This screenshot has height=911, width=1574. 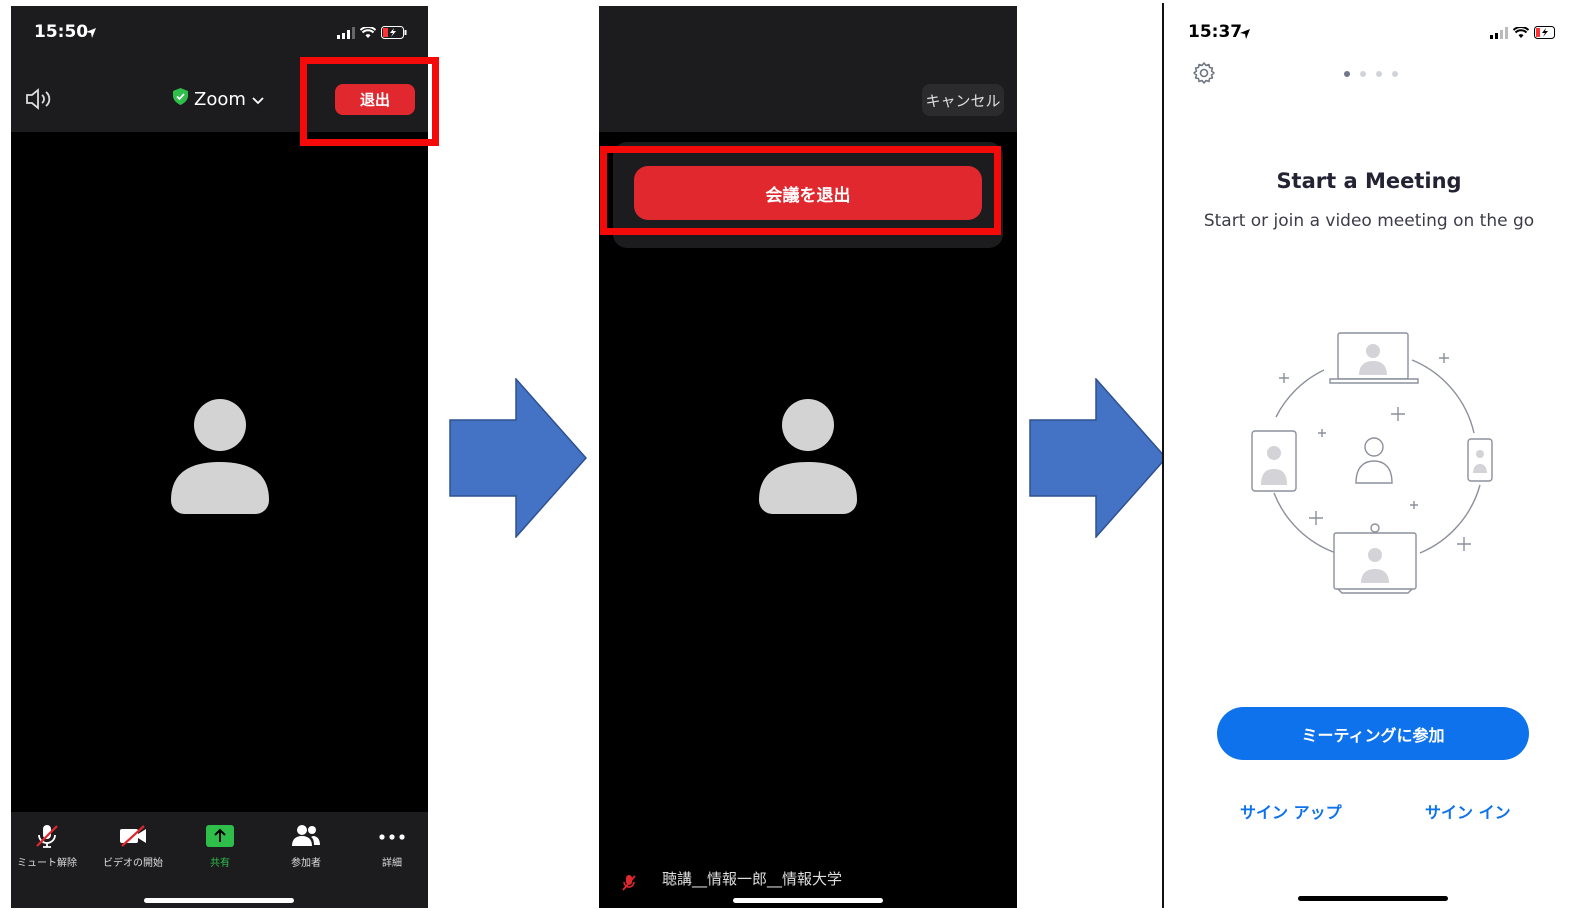 I want to click on video-off-icon, so click(x=133, y=837).